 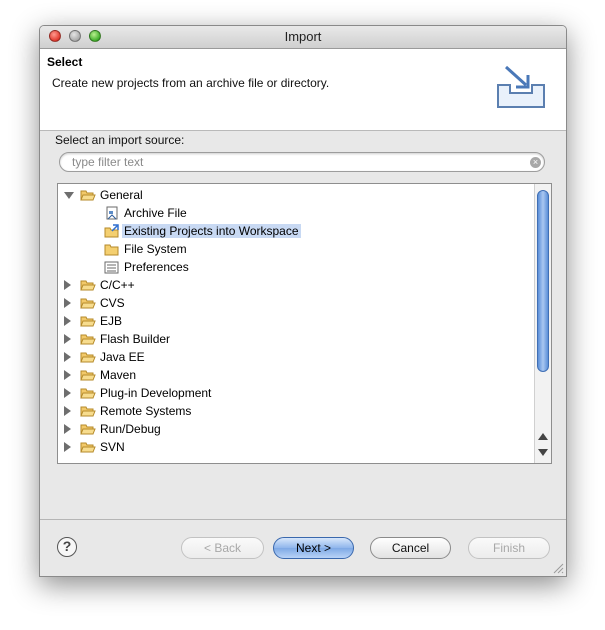 What do you see at coordinates (296, 249) in the screenshot?
I see `tree-item: File System` at bounding box center [296, 249].